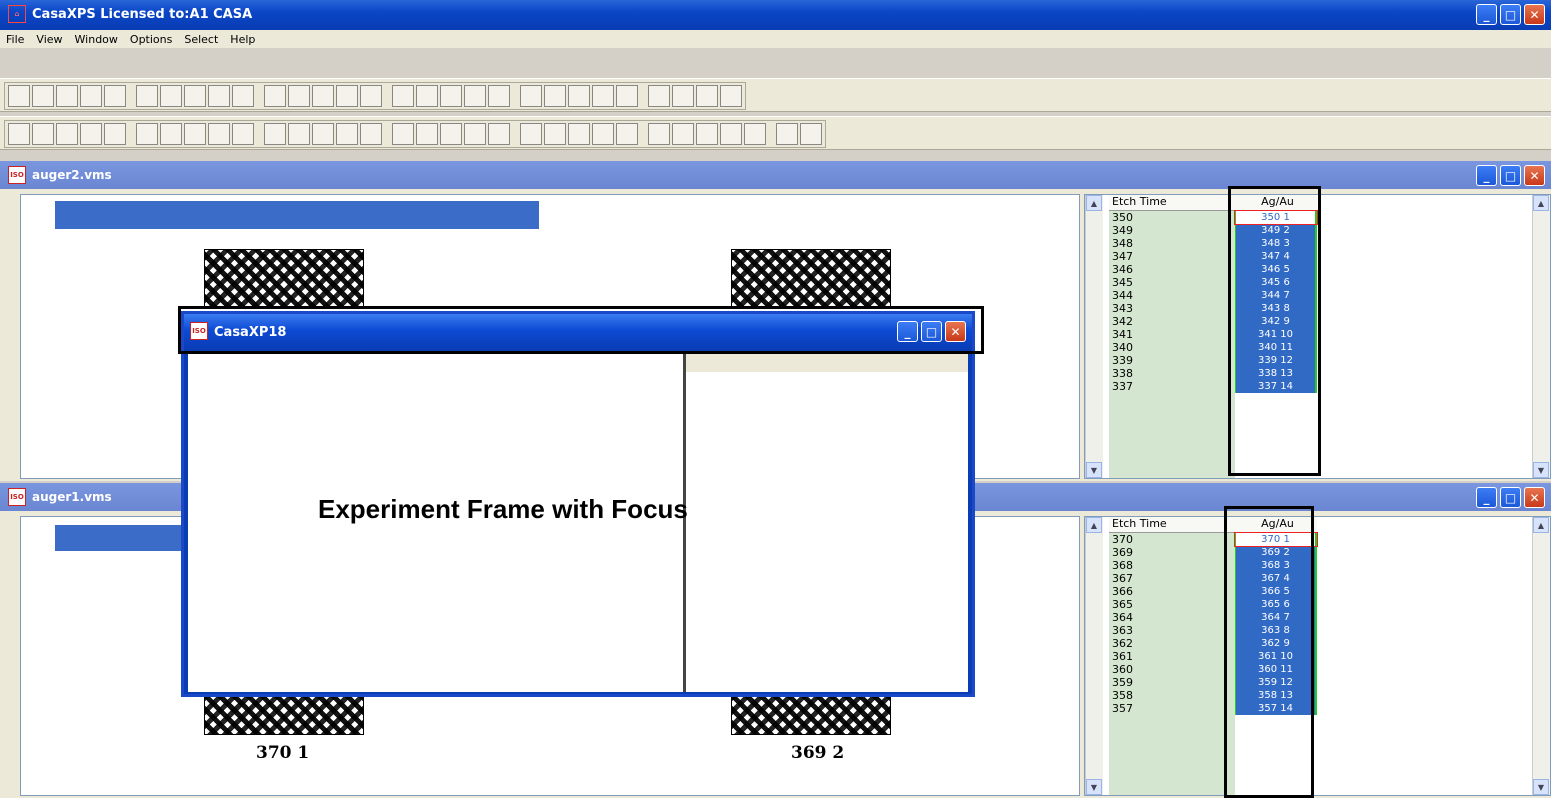 This screenshot has width=1551, height=798. I want to click on etch-time-cell: 343, so click(1172, 308).